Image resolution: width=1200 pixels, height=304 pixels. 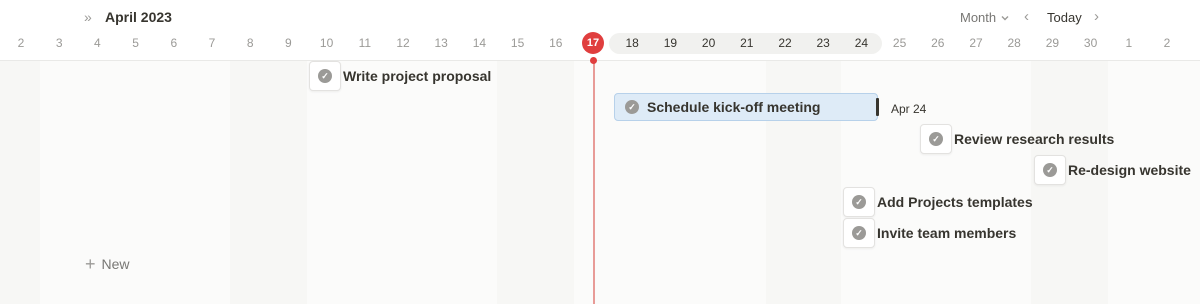 I want to click on today-line, so click(x=594, y=182).